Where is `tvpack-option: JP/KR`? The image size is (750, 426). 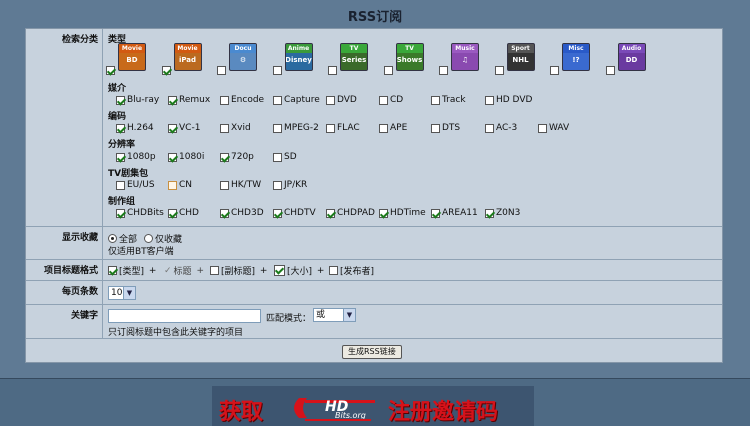
tvpack-option: JP/KR is located at coordinates (290, 185).